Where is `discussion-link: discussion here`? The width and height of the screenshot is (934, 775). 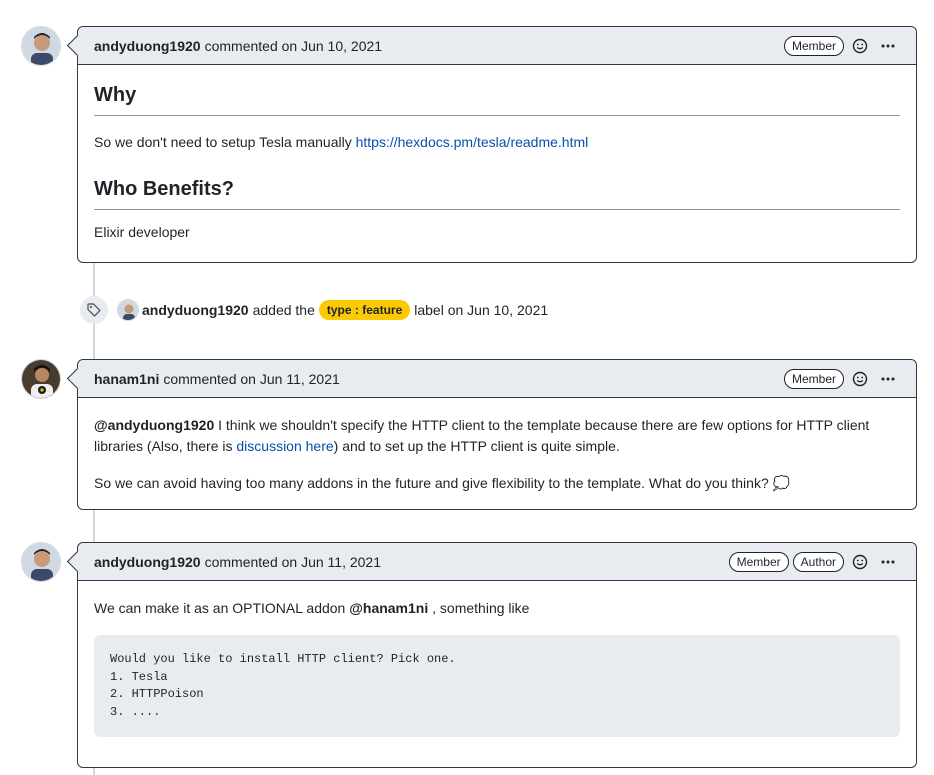 discussion-link: discussion here is located at coordinates (284, 446).